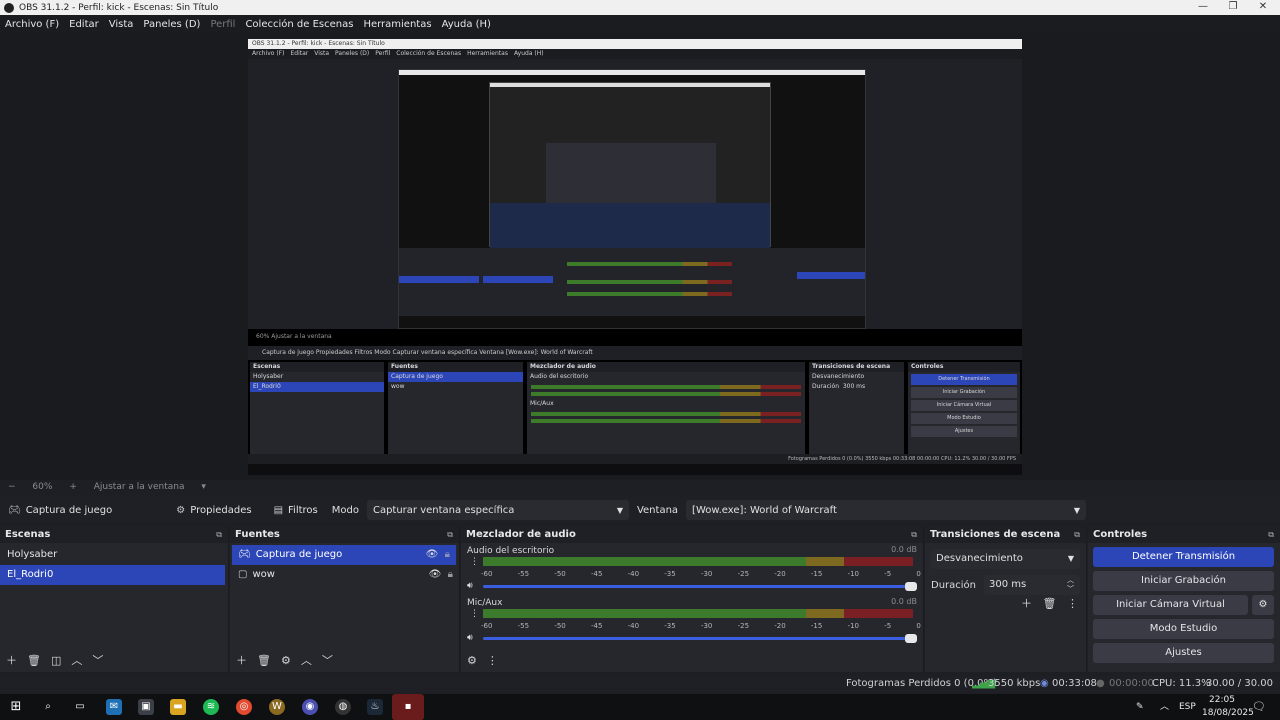 The height and width of the screenshot is (720, 1280). What do you see at coordinates (904, 549) in the screenshot?
I see `channel-db: 0.0 dB` at bounding box center [904, 549].